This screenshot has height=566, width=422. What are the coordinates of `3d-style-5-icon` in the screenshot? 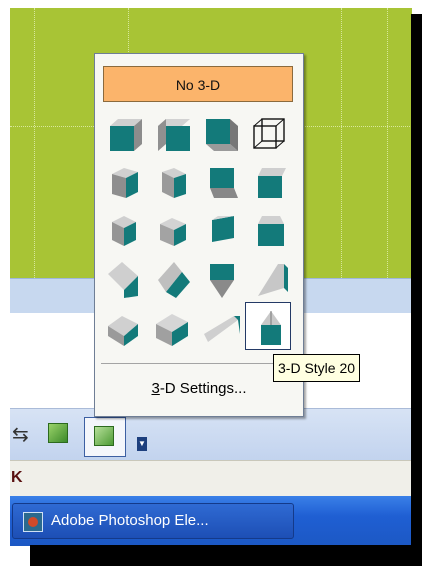 It's located at (125, 183).